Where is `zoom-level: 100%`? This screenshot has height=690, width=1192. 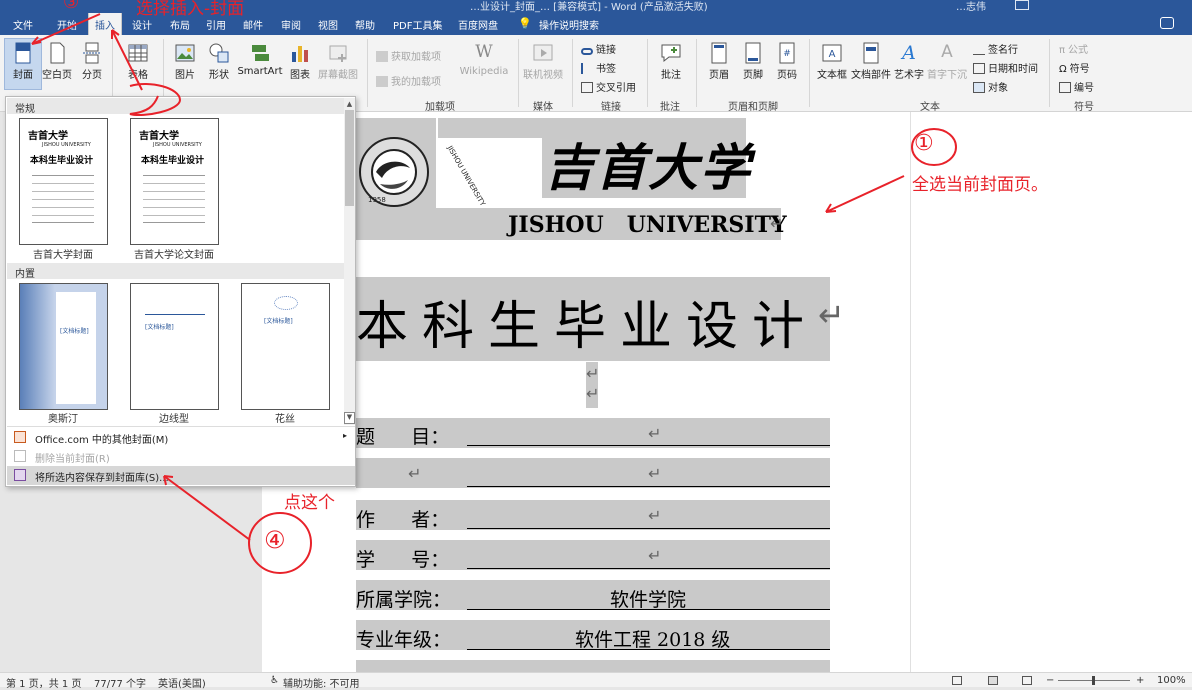 zoom-level: 100% is located at coordinates (1171, 680).